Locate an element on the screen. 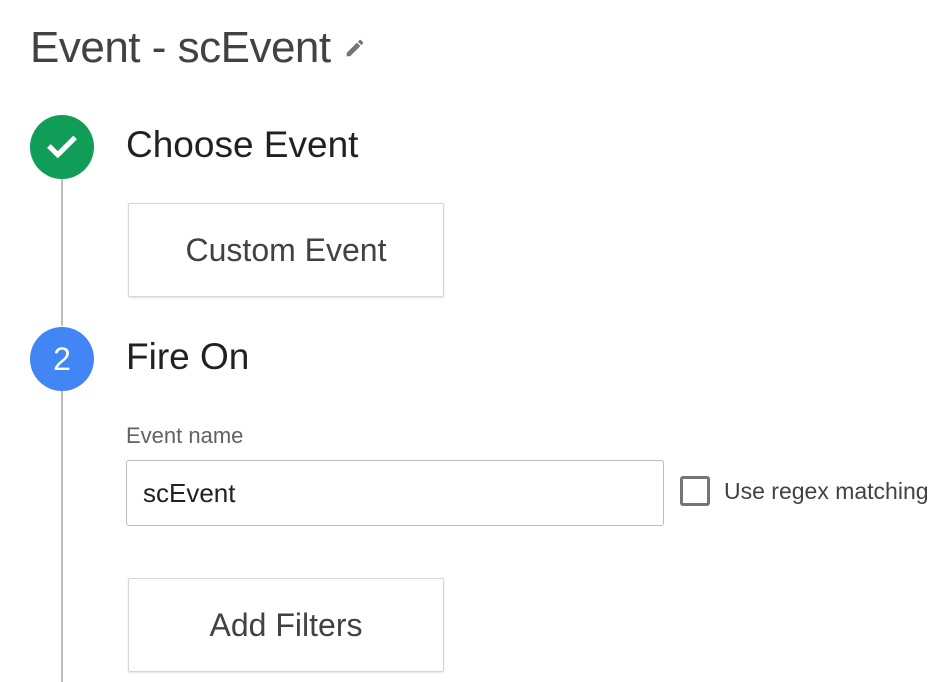  step-title-choose-event: Choose Event is located at coordinates (242, 144).